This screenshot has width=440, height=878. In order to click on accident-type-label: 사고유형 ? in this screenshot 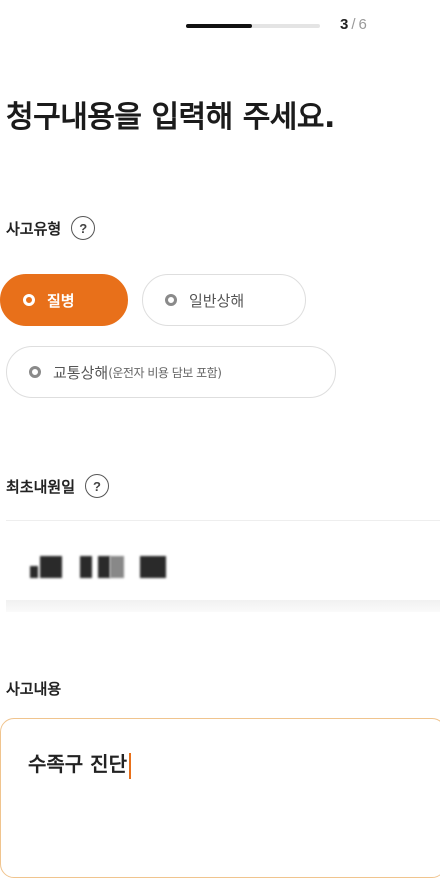, I will do `click(51, 228)`.